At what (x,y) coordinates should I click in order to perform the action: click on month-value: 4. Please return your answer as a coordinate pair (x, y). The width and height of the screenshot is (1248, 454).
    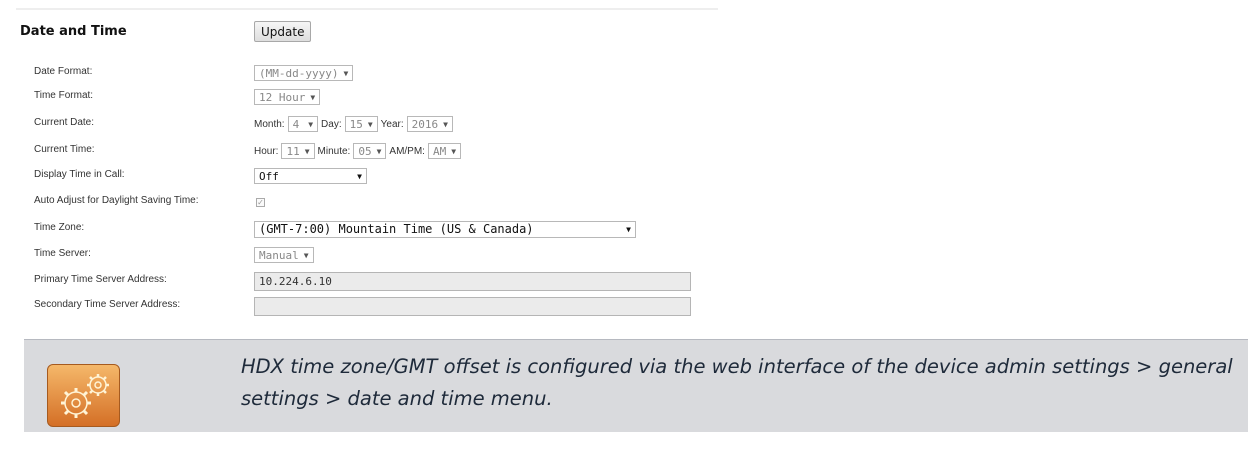
    Looking at the image, I should click on (296, 124).